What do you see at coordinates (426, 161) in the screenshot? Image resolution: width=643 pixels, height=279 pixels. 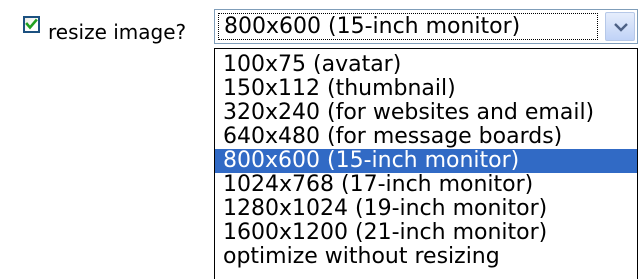 I see `option-800x600: 800x600 (15-inch monitor)` at bounding box center [426, 161].